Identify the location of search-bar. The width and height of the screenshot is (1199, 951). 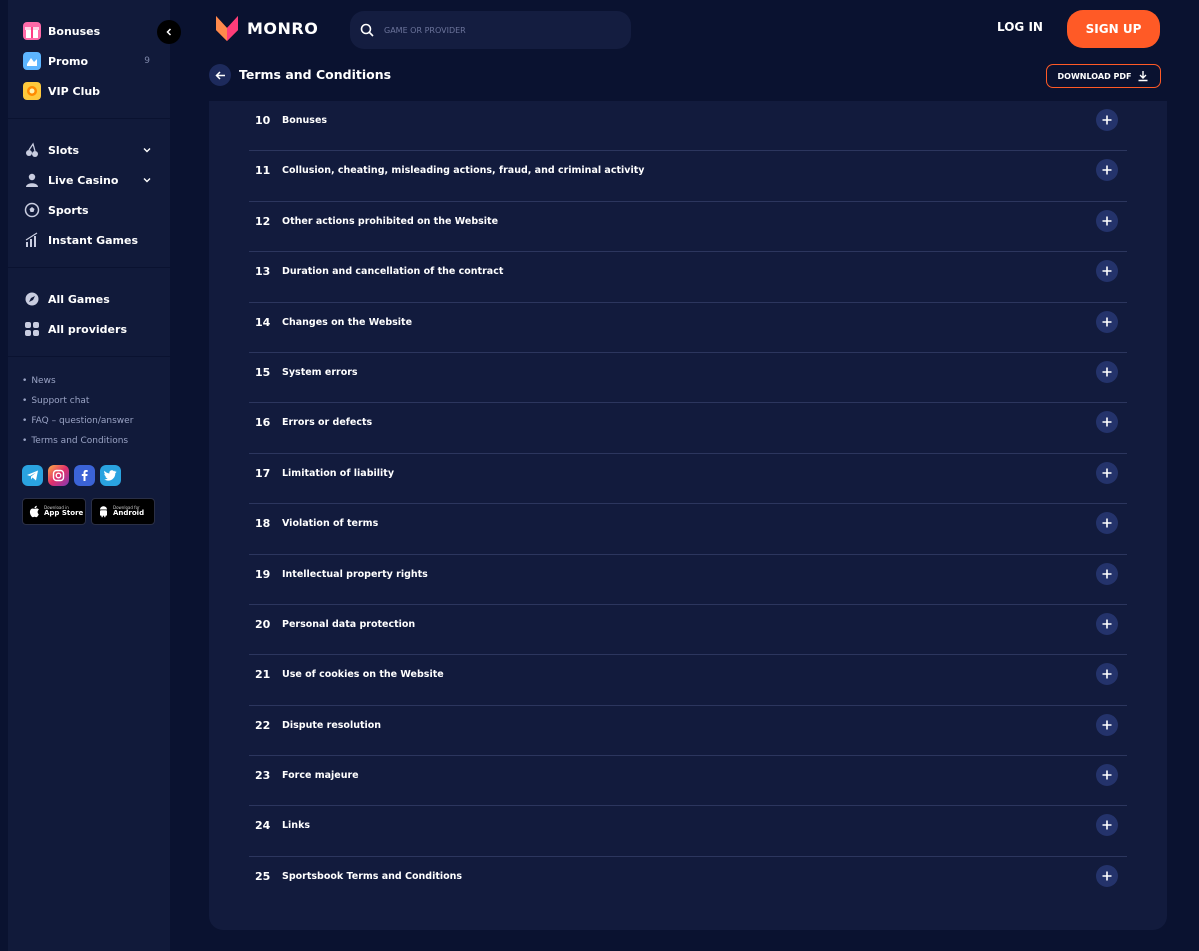
(490, 30).